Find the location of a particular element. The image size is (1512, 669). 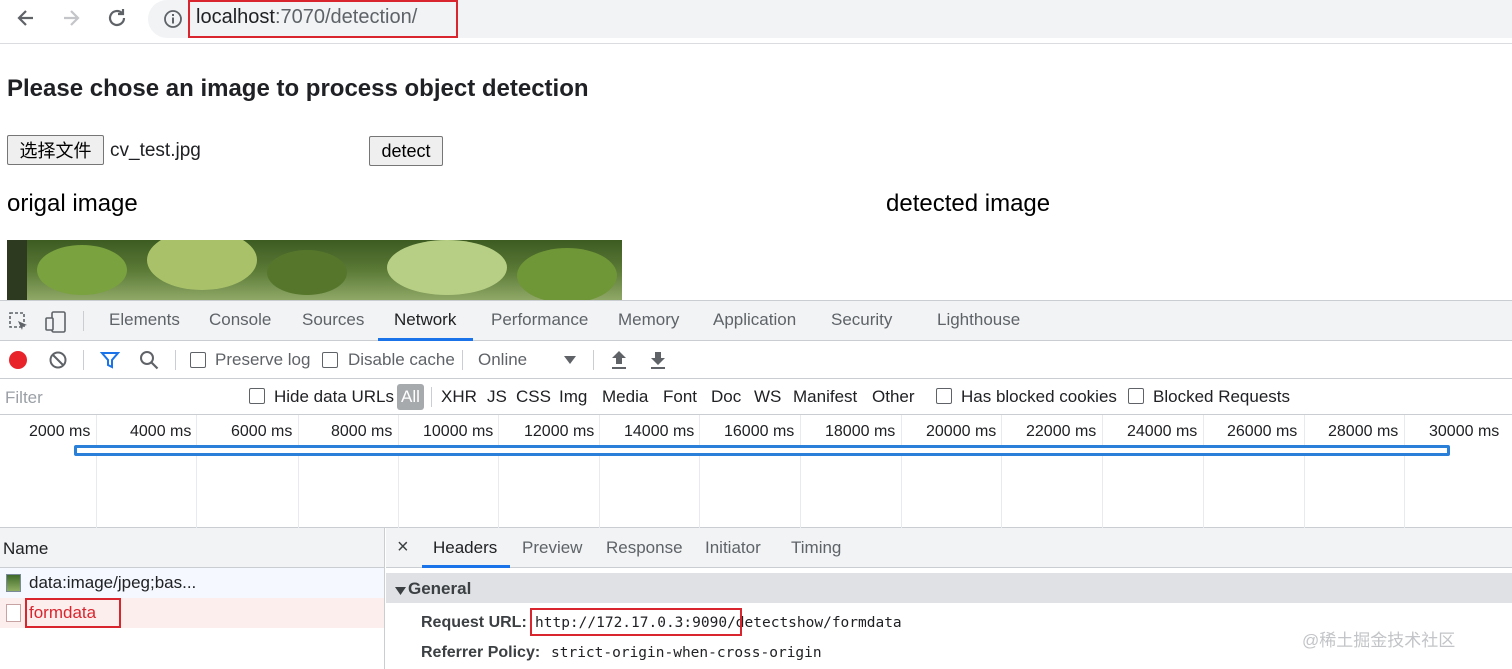

tab-sources: Sources is located at coordinates (333, 320).